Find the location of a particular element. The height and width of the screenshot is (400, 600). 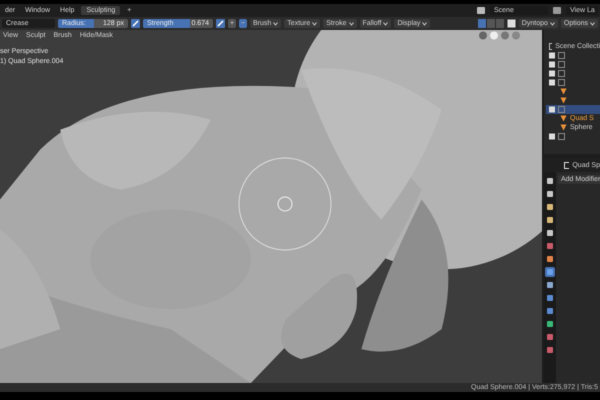

scene-icon is located at coordinates (481, 10).